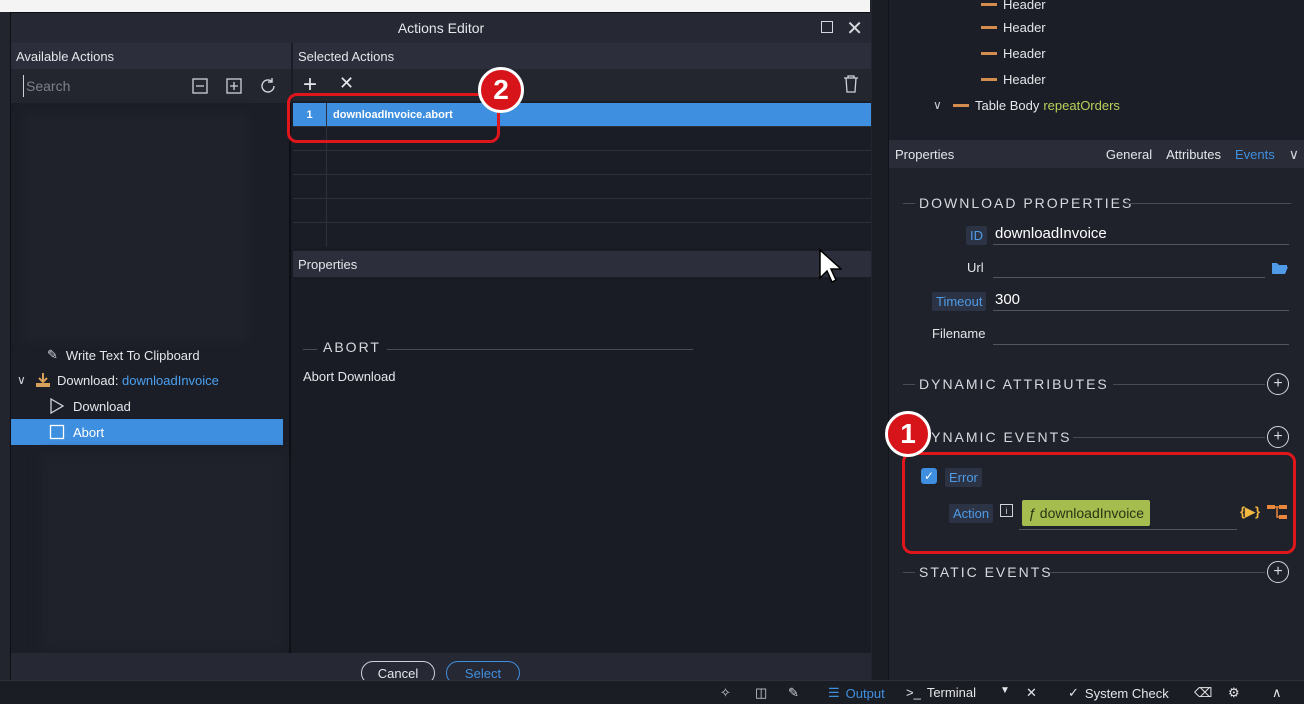 Image resolution: width=1304 pixels, height=704 pixels. I want to click on download-icon, so click(43, 380).